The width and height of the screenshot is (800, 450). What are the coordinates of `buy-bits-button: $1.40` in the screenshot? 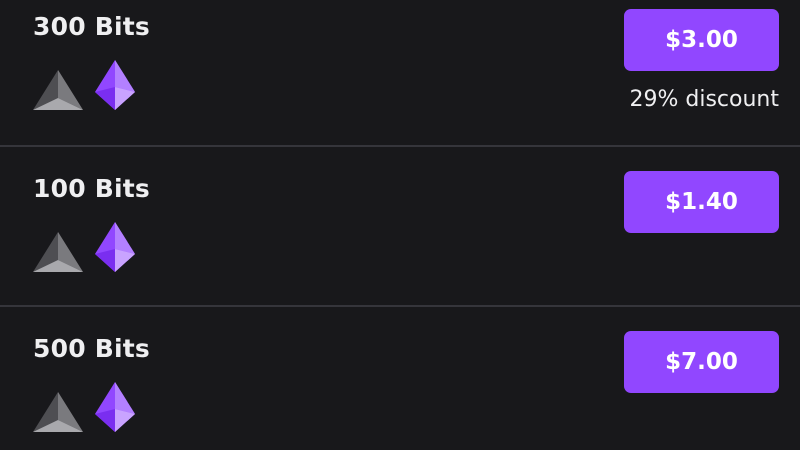 It's located at (701, 202).